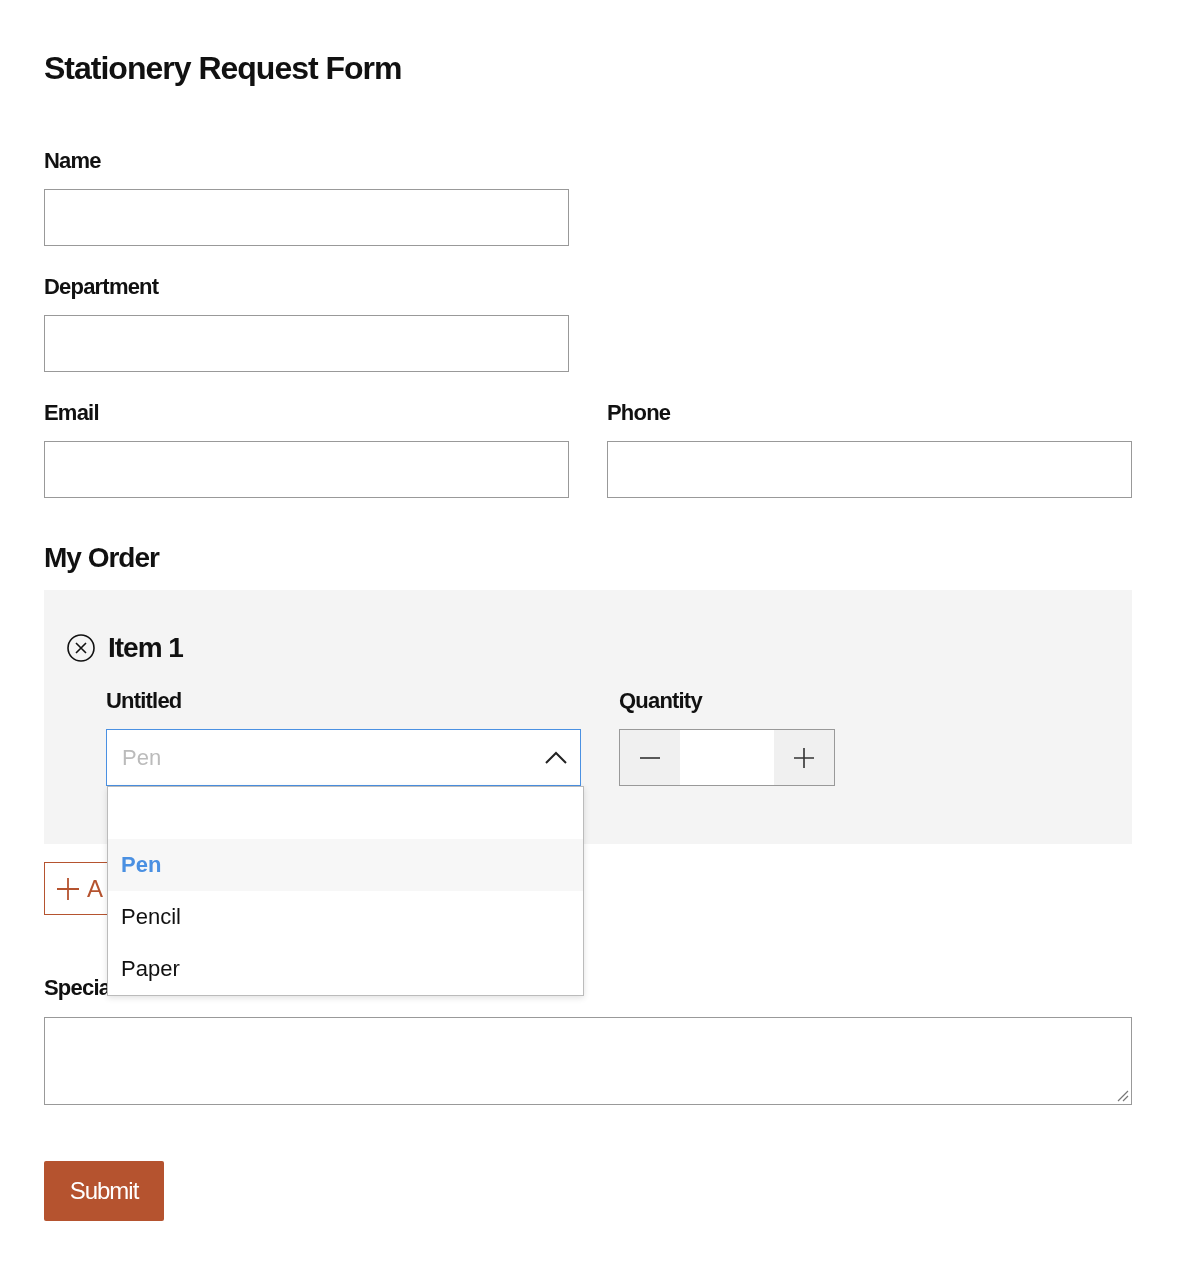 The width and height of the screenshot is (1178, 1274). Describe the element at coordinates (68, 888) in the screenshot. I see `plus-icon` at that location.